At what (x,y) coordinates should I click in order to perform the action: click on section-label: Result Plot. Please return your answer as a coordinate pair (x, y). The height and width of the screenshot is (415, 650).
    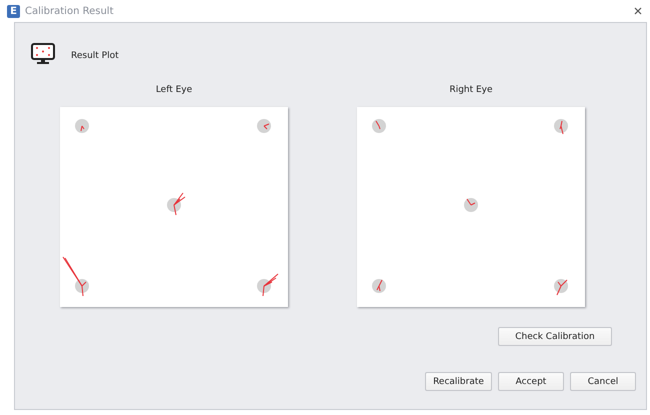
    Looking at the image, I should click on (95, 56).